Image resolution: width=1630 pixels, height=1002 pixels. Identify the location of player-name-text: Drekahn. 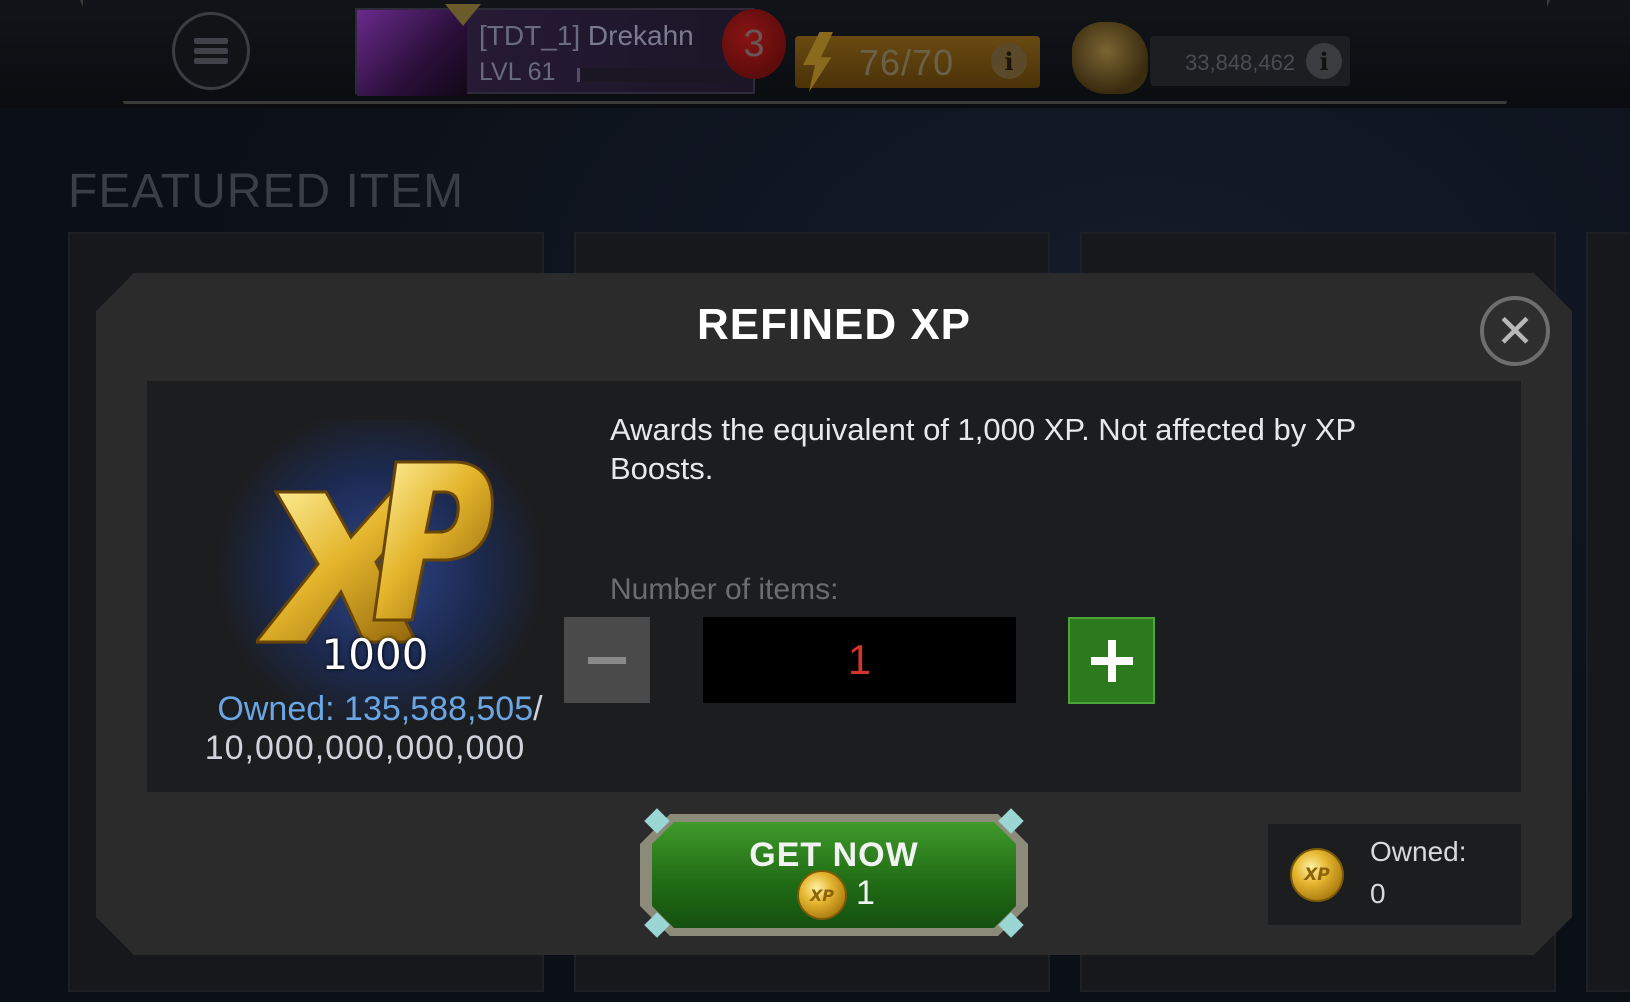
(640, 35).